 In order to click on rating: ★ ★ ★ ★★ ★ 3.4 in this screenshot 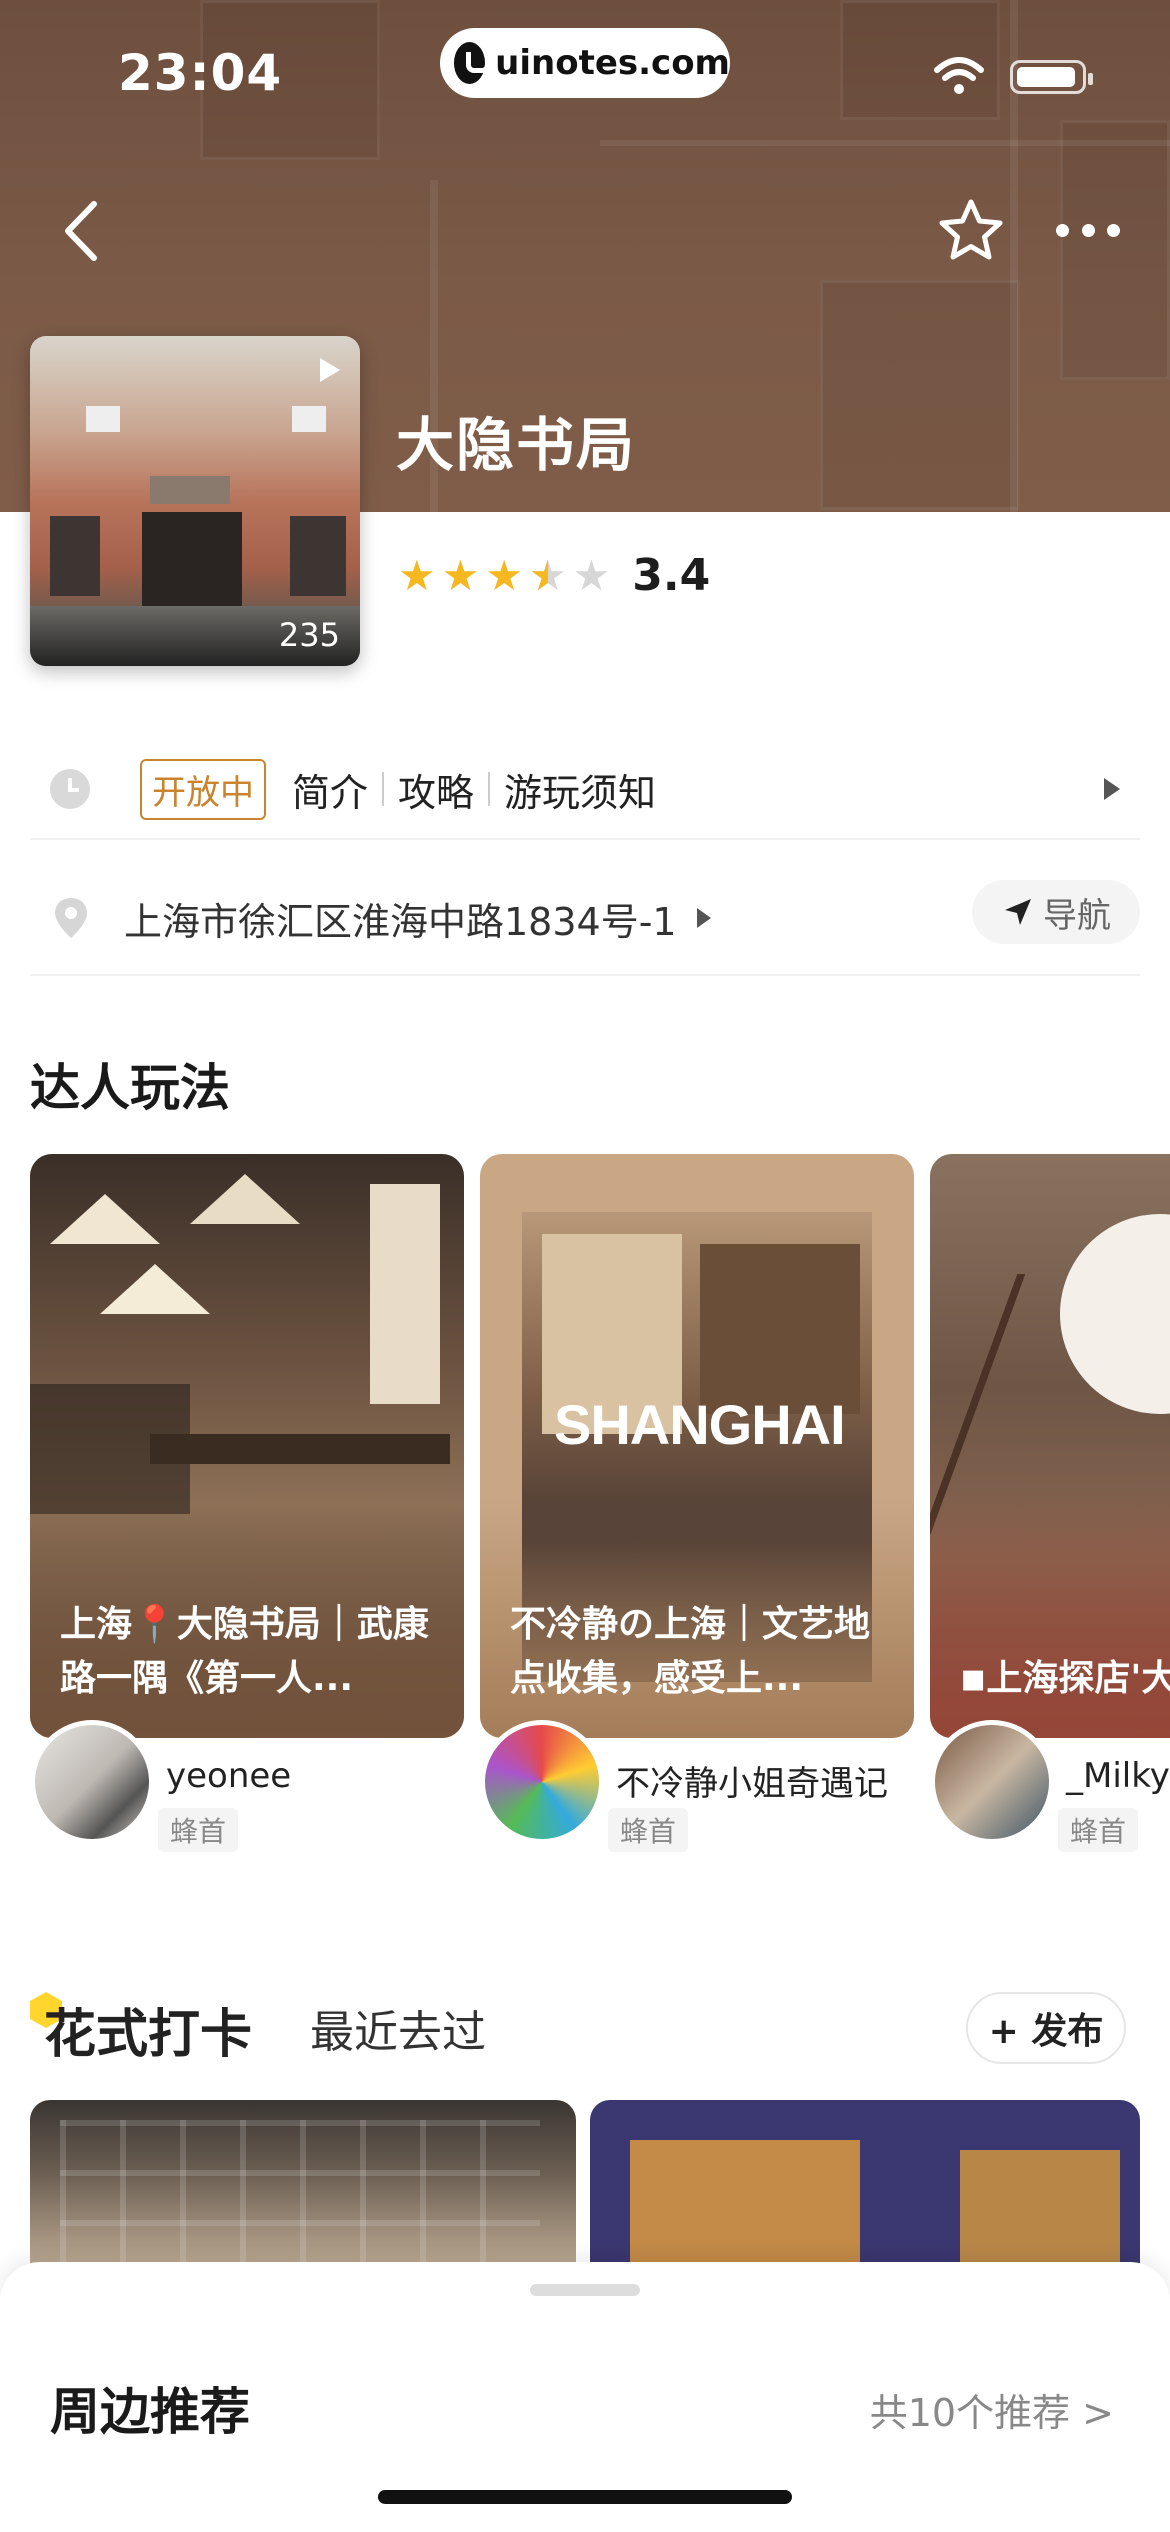, I will do `click(554, 575)`.